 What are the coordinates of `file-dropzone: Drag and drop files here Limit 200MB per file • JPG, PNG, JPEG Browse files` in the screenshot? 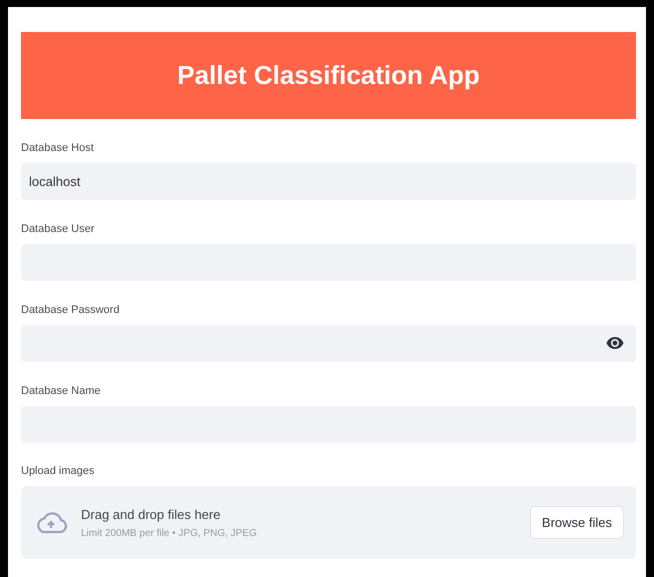 It's located at (328, 522).